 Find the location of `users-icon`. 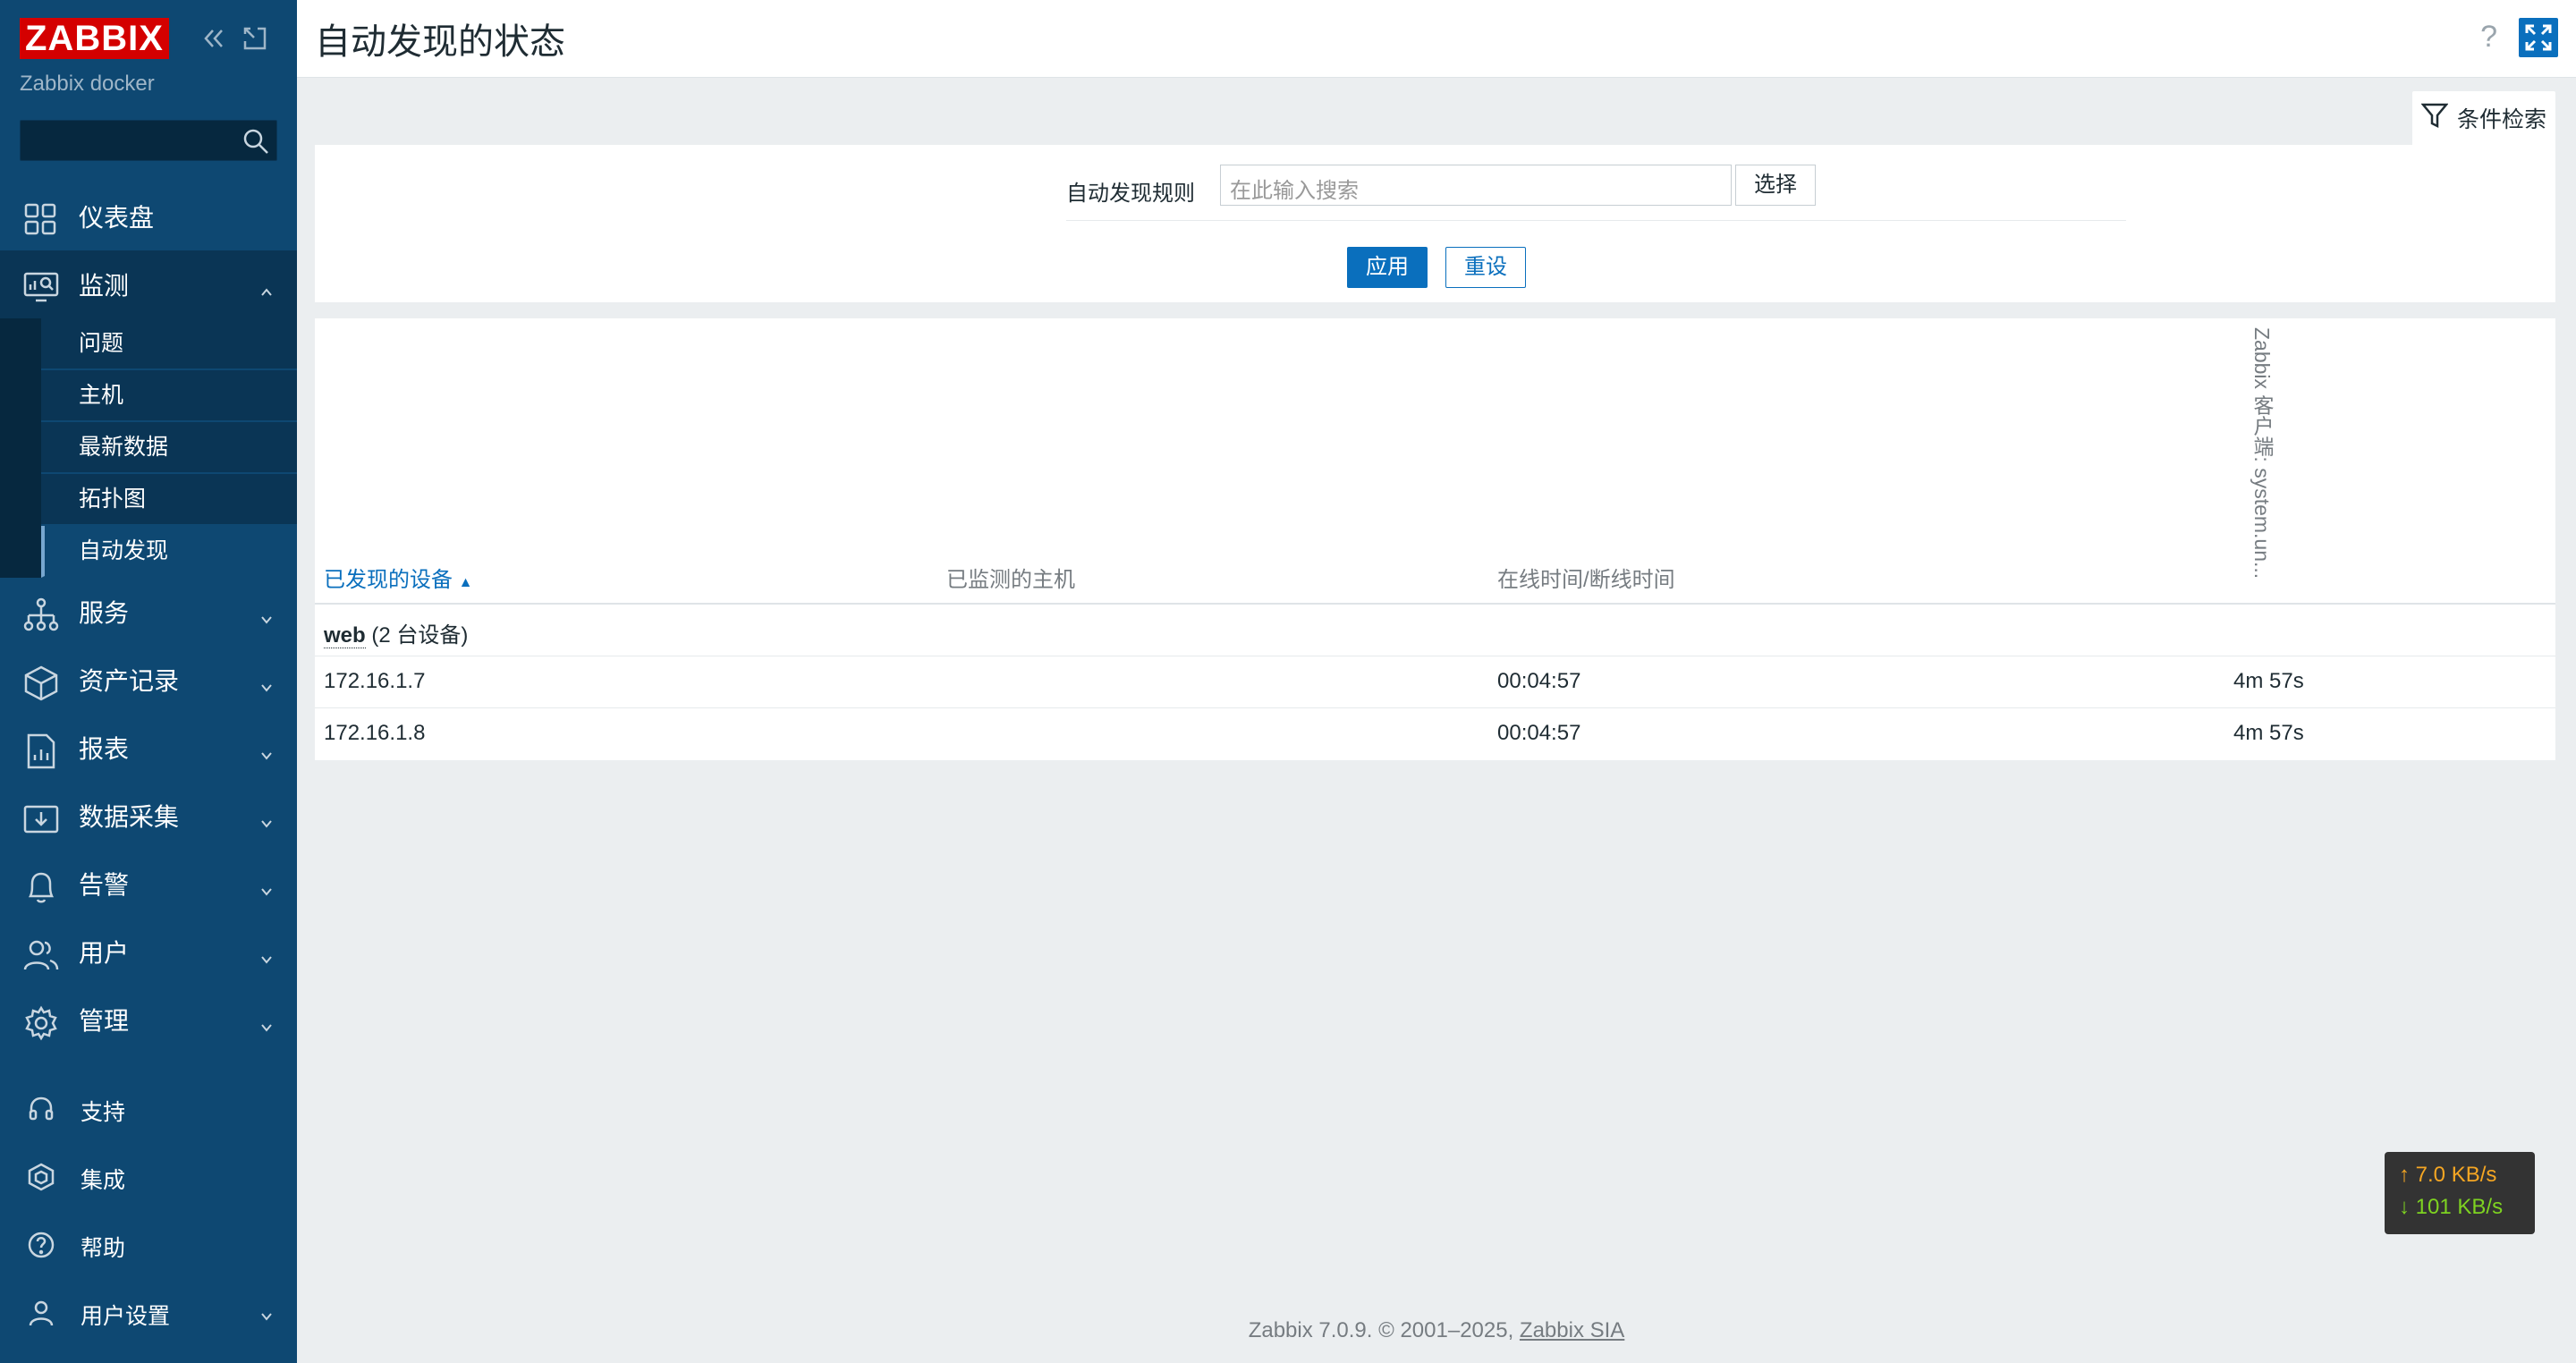

users-icon is located at coordinates (41, 955).